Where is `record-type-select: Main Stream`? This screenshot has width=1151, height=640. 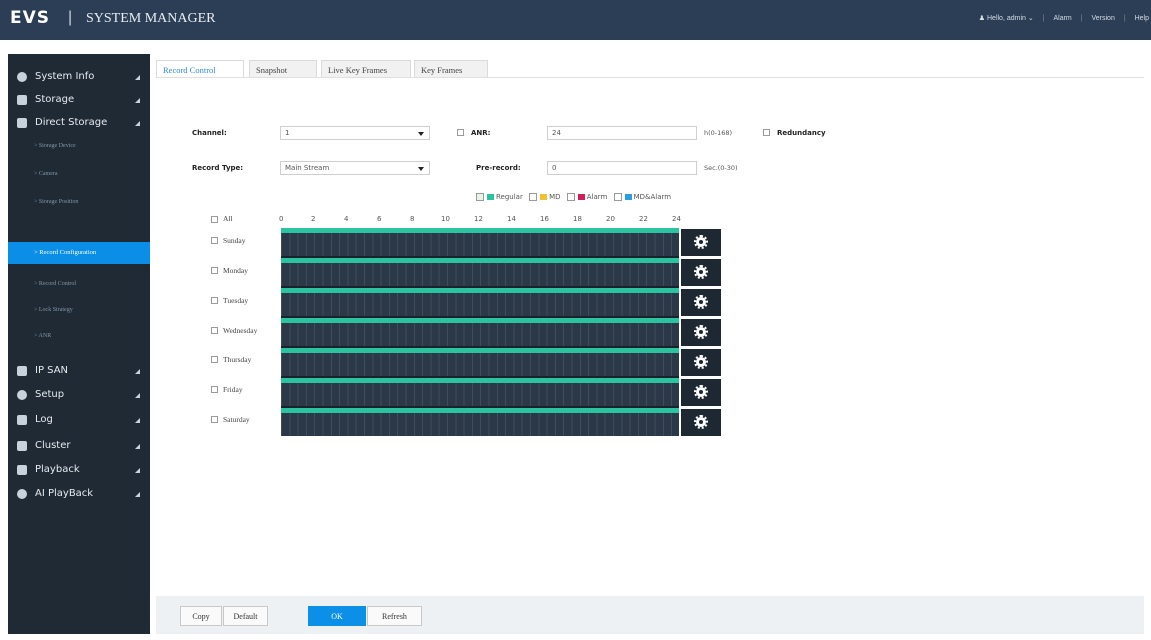 record-type-select: Main Stream is located at coordinates (355, 168).